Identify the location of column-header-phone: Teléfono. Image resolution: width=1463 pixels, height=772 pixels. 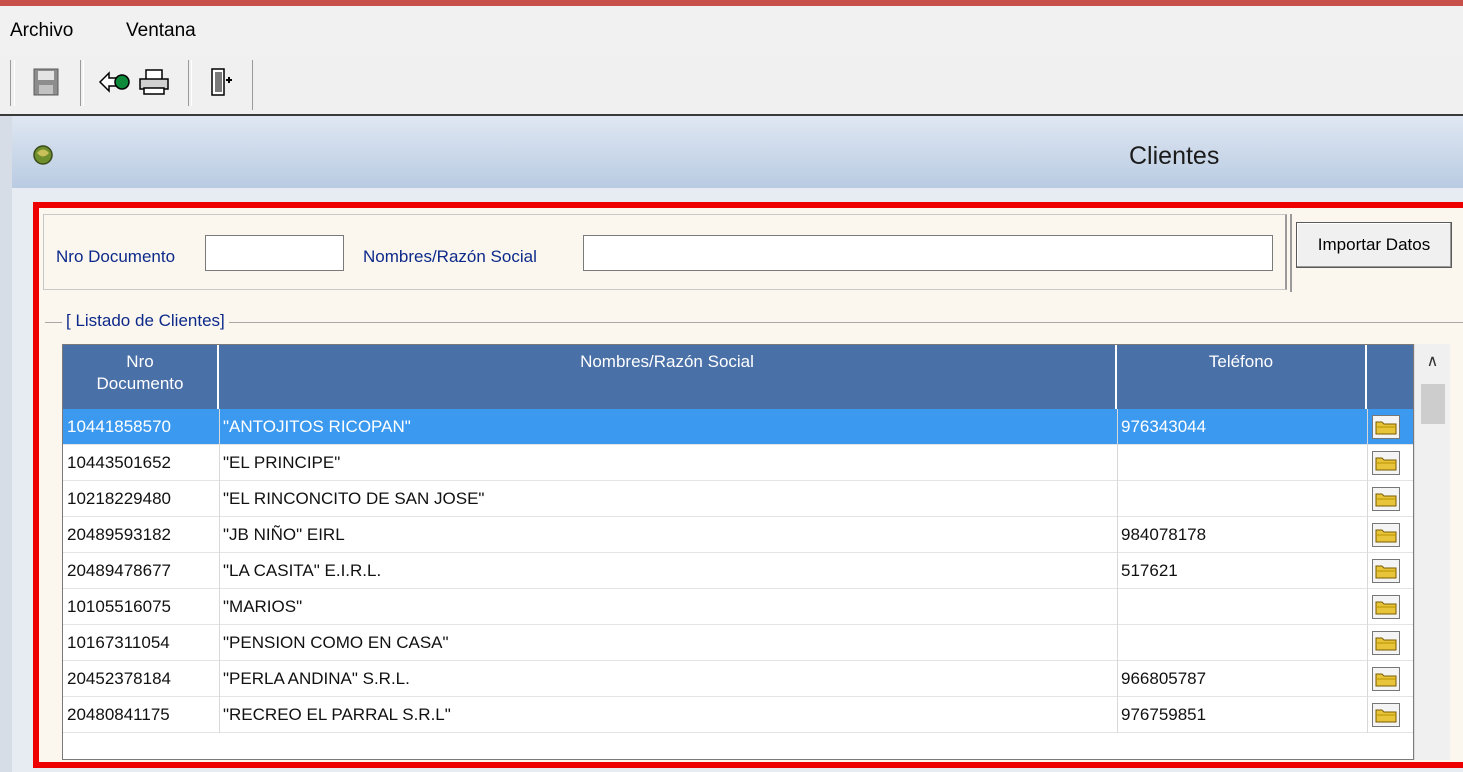
(1242, 377).